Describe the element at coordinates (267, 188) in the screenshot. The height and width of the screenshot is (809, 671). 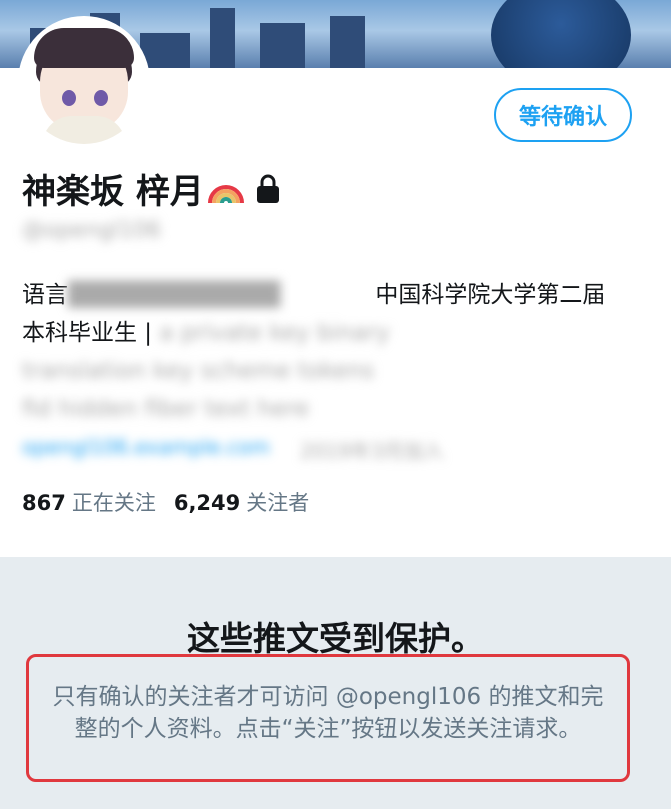
I see `lock-icon` at that location.